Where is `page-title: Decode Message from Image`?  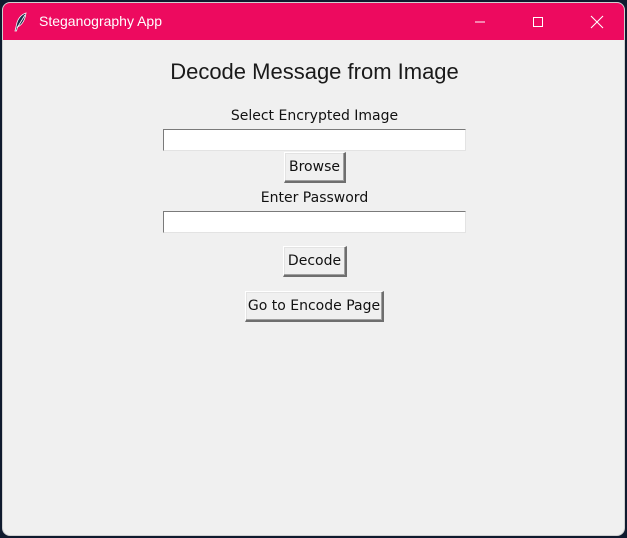 page-title: Decode Message from Image is located at coordinates (314, 71).